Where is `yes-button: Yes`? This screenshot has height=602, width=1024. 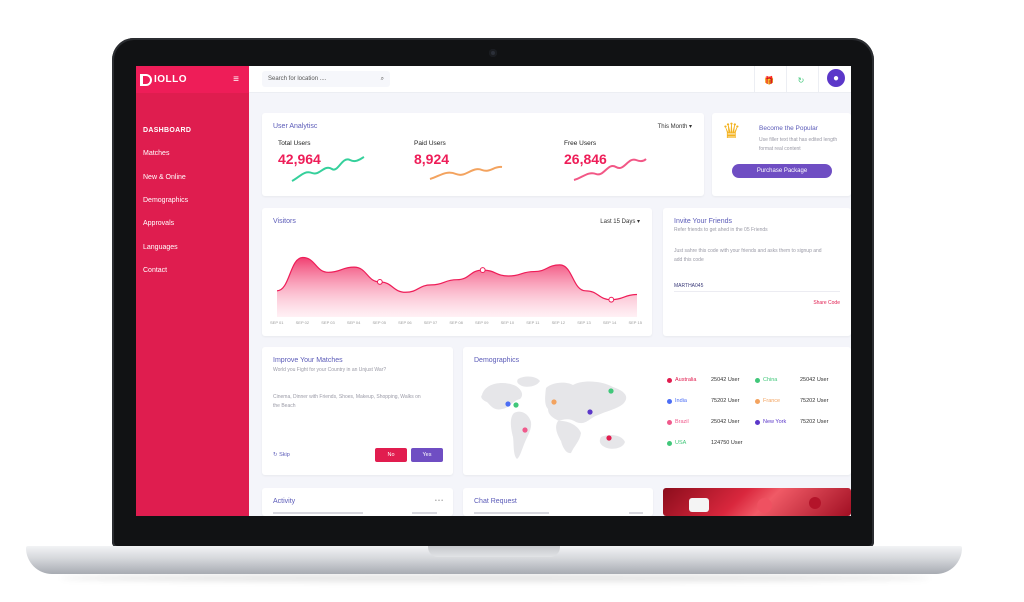 yes-button: Yes is located at coordinates (427, 455).